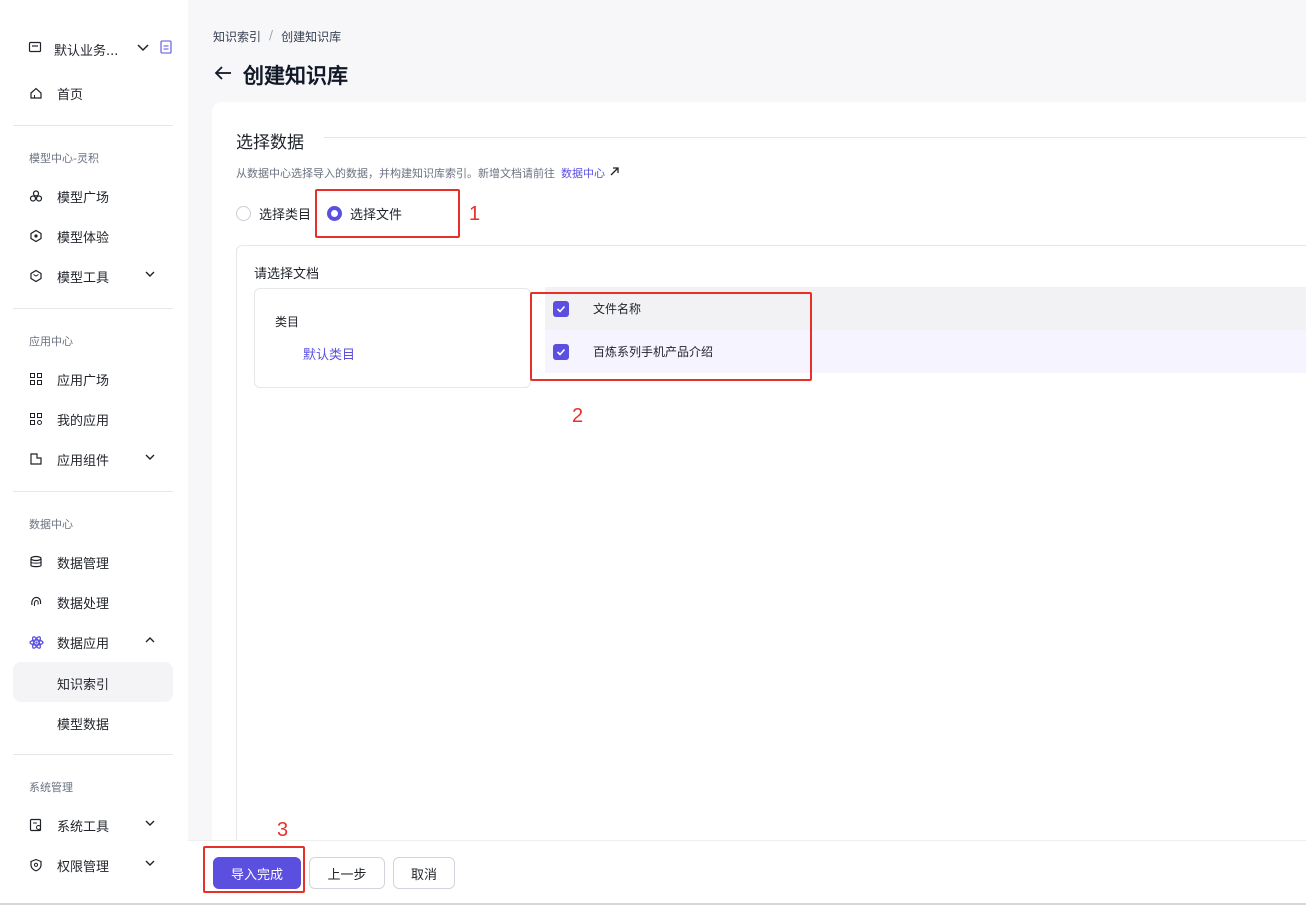 Image resolution: width=1306 pixels, height=905 pixels. What do you see at coordinates (578, 416) in the screenshot?
I see `annotation-label-2: 2` at bounding box center [578, 416].